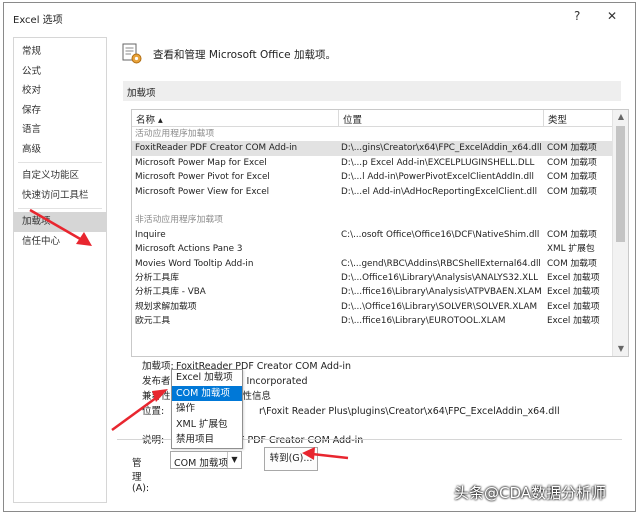 Image resolution: width=640 pixels, height=514 pixels. What do you see at coordinates (157, 277) in the screenshot?
I see `addin-name: 分析工具库` at bounding box center [157, 277].